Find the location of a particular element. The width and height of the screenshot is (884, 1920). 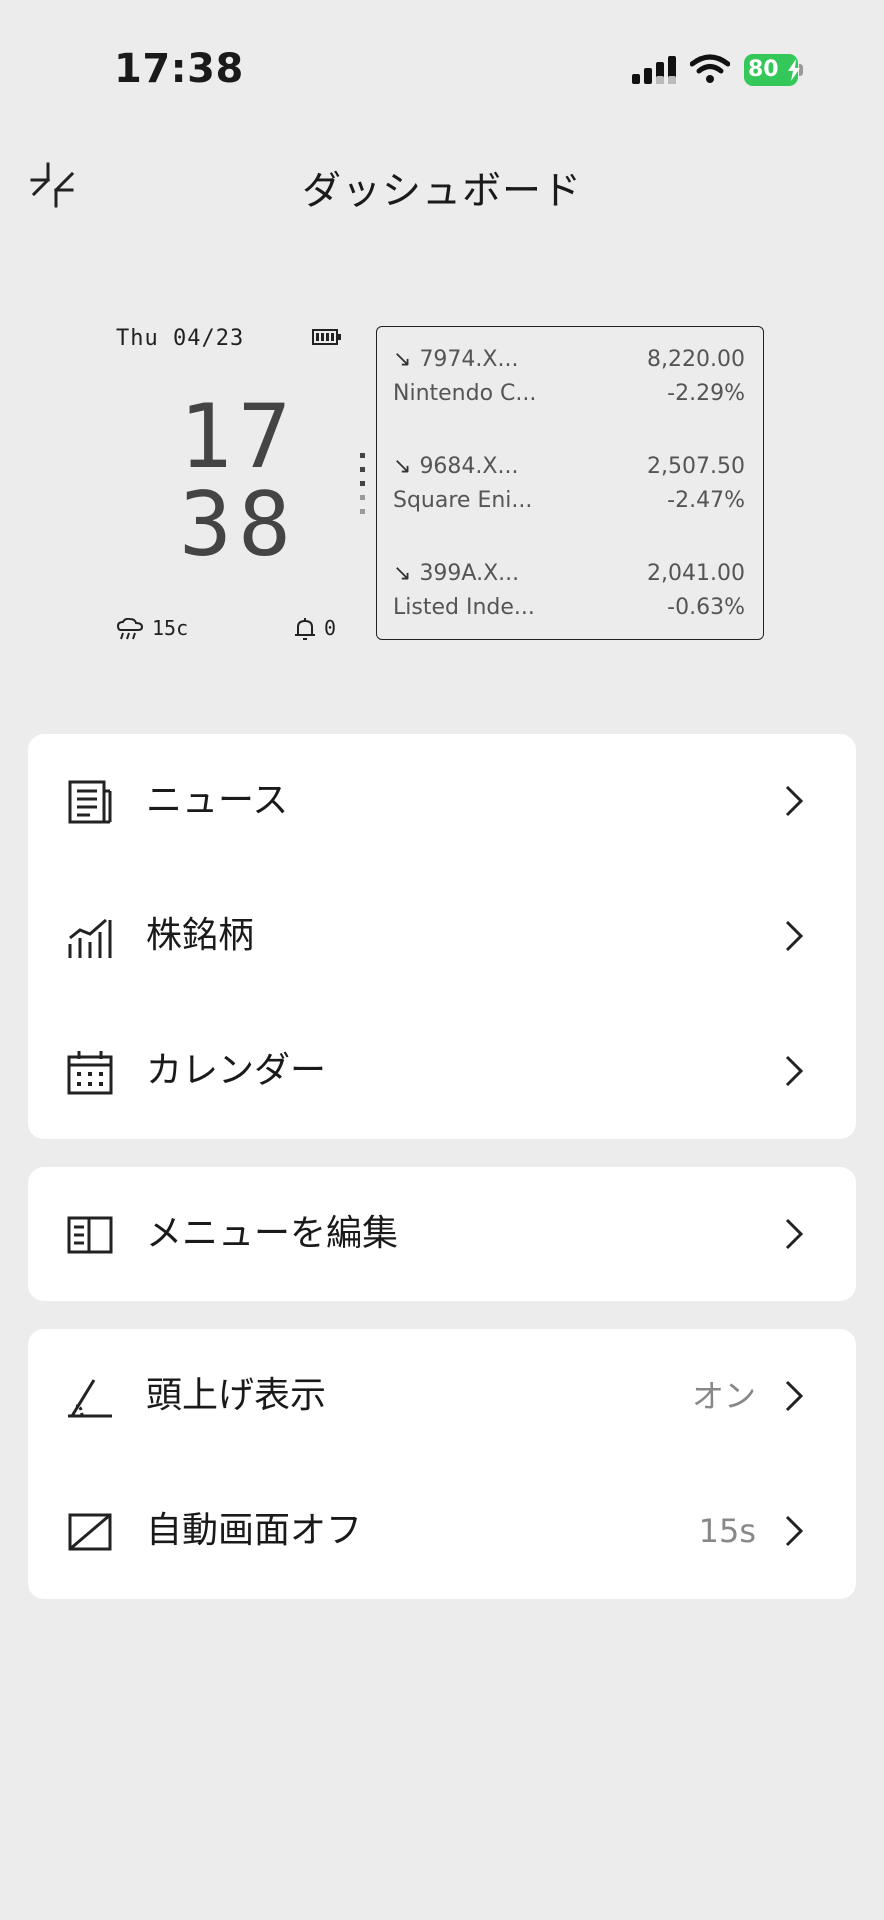

battery-indicator: 80 is located at coordinates (774, 70).